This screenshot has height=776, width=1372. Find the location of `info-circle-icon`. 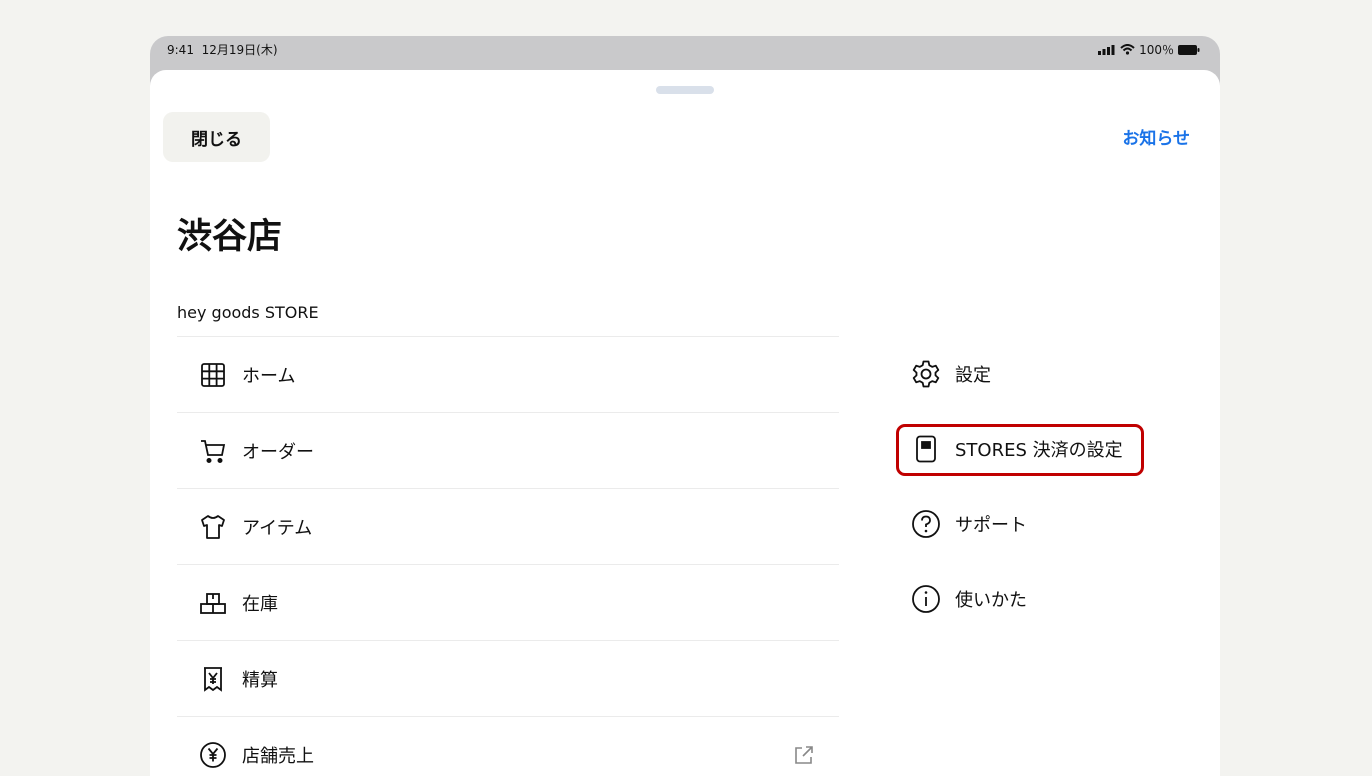

info-circle-icon is located at coordinates (926, 599).